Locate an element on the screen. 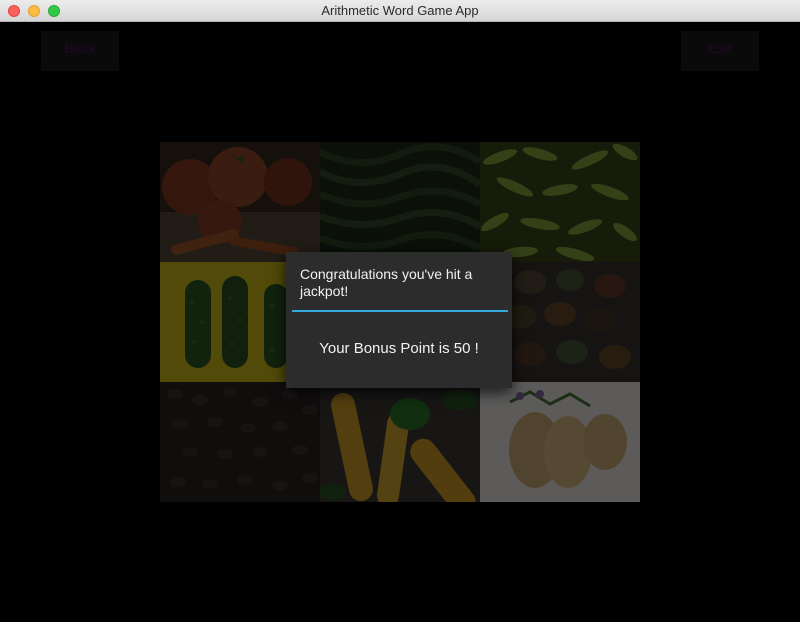 Image resolution: width=800 pixels, height=622 pixels. dialog-divider is located at coordinates (400, 311).